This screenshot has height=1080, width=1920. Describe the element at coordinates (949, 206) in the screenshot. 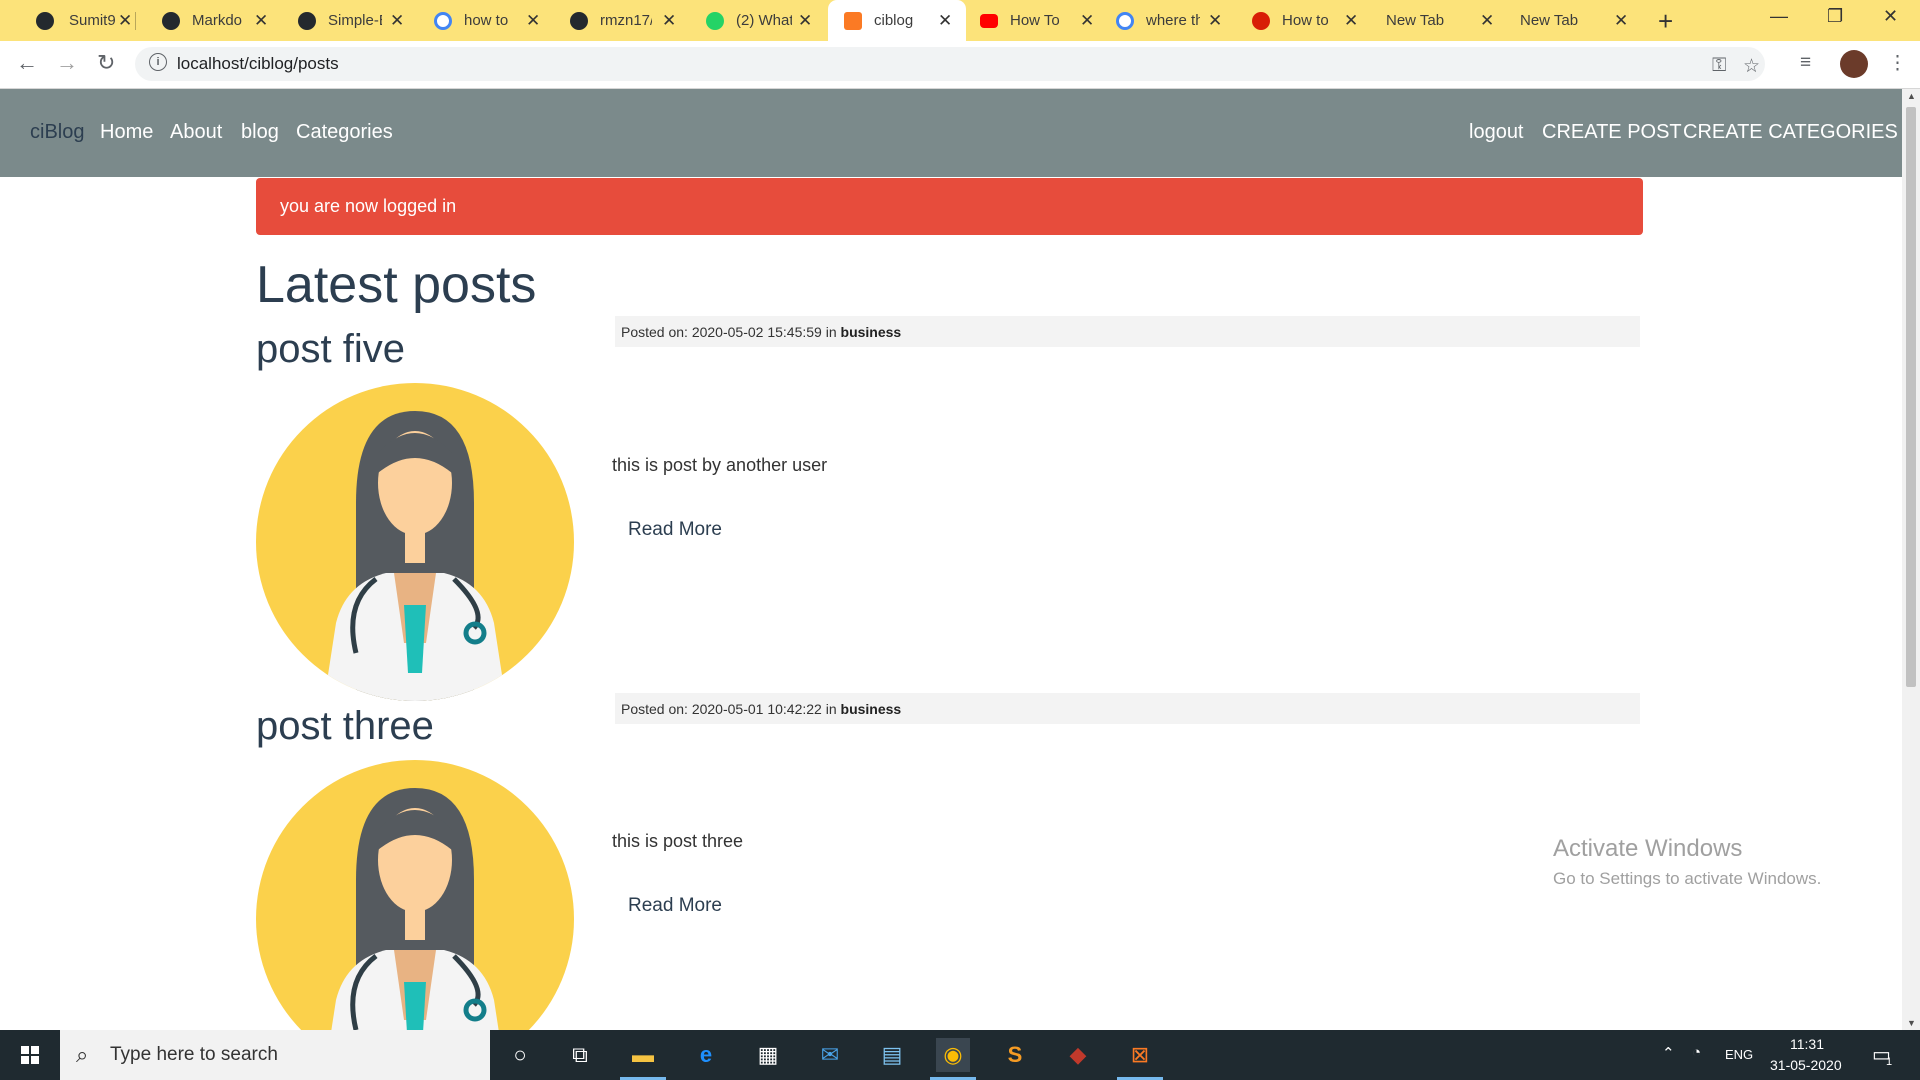

I see `flash-alert: you are now logged in` at that location.